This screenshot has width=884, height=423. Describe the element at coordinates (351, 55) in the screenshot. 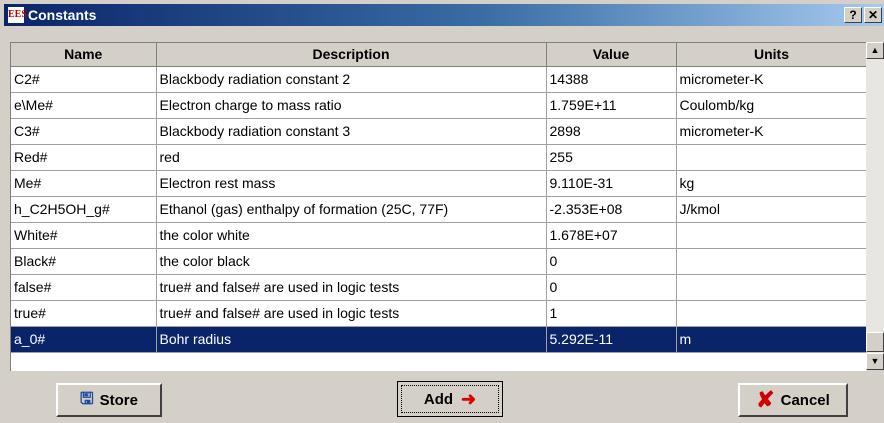

I see `column-header-description: Description` at that location.